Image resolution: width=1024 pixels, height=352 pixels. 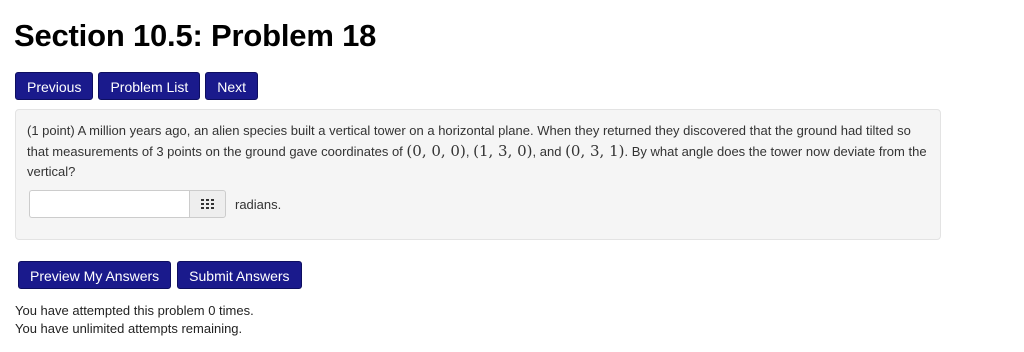 I want to click on answer-row: radians., so click(x=155, y=204).